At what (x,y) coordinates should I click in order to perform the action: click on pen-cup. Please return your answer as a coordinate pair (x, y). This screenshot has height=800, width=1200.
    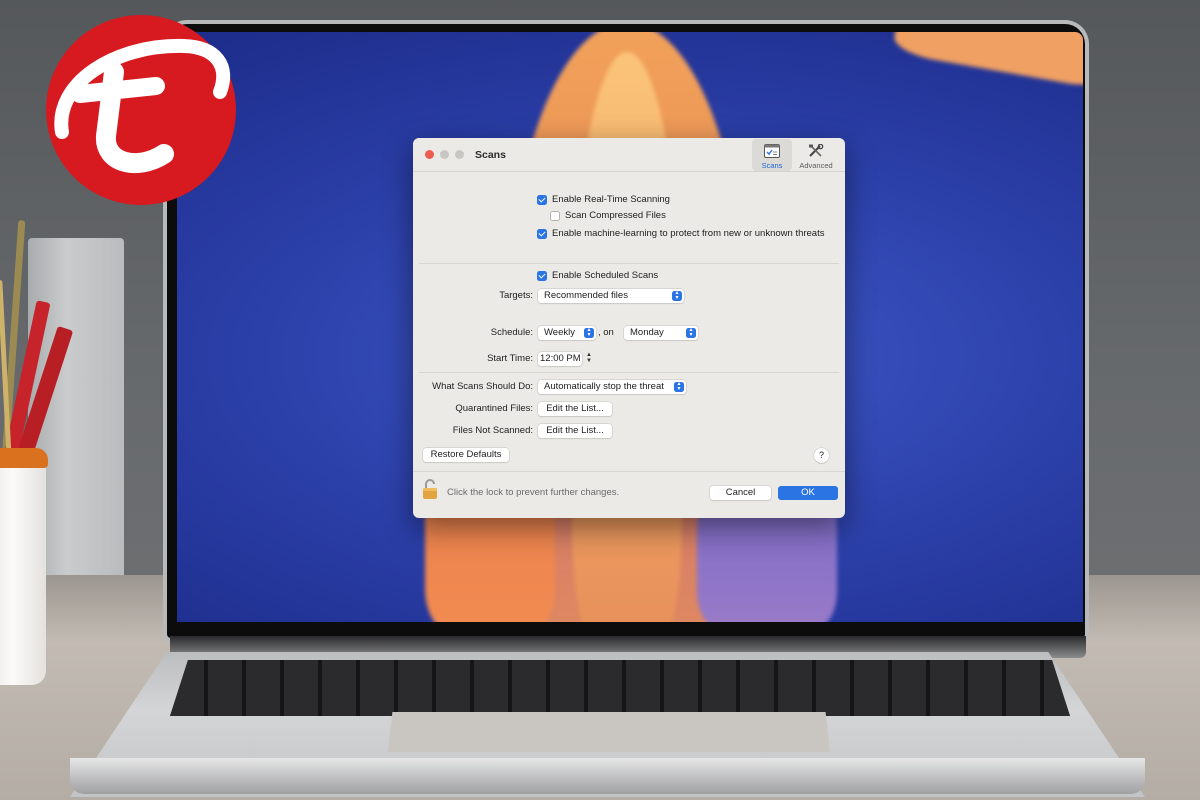
    Looking at the image, I should click on (23, 567).